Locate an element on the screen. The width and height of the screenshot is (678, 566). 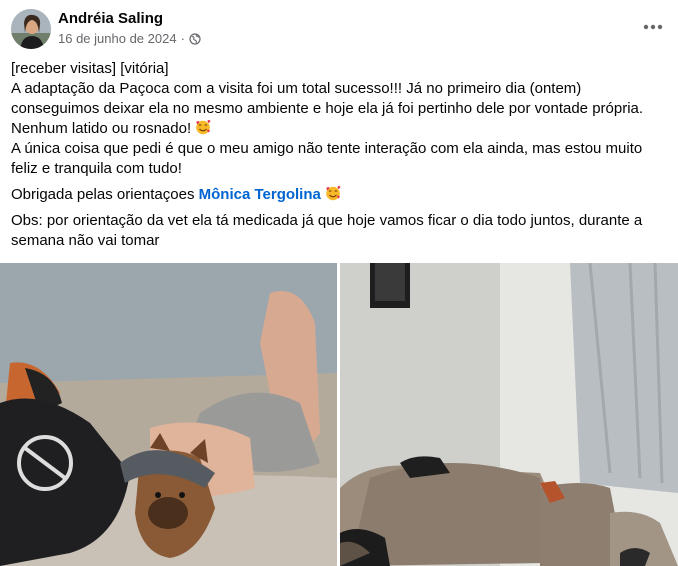
avatar is located at coordinates (31, 29).